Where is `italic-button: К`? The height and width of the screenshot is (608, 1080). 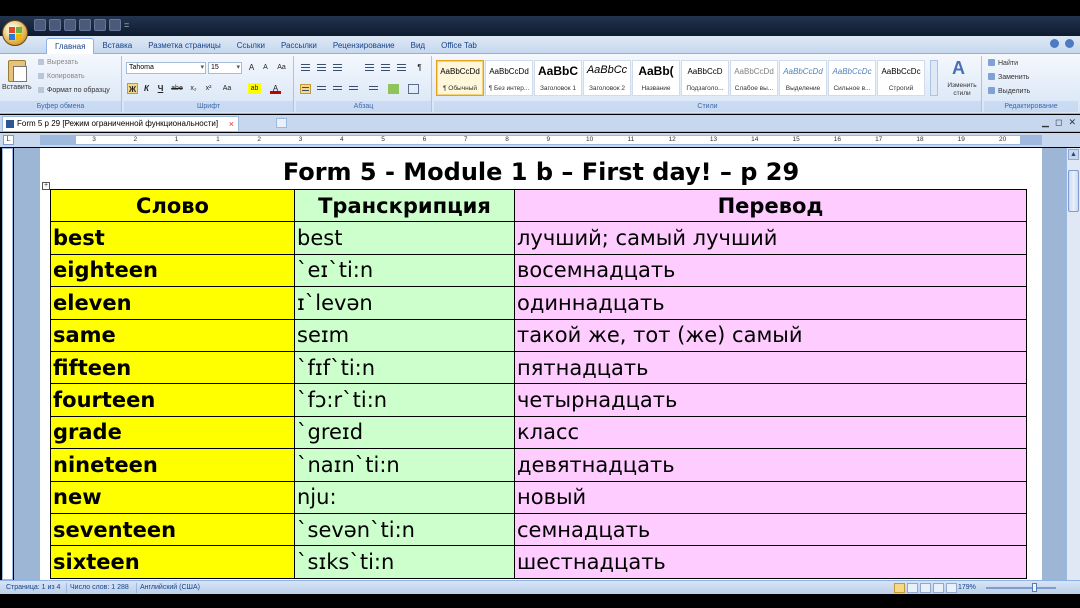 italic-button: К is located at coordinates (146, 88).